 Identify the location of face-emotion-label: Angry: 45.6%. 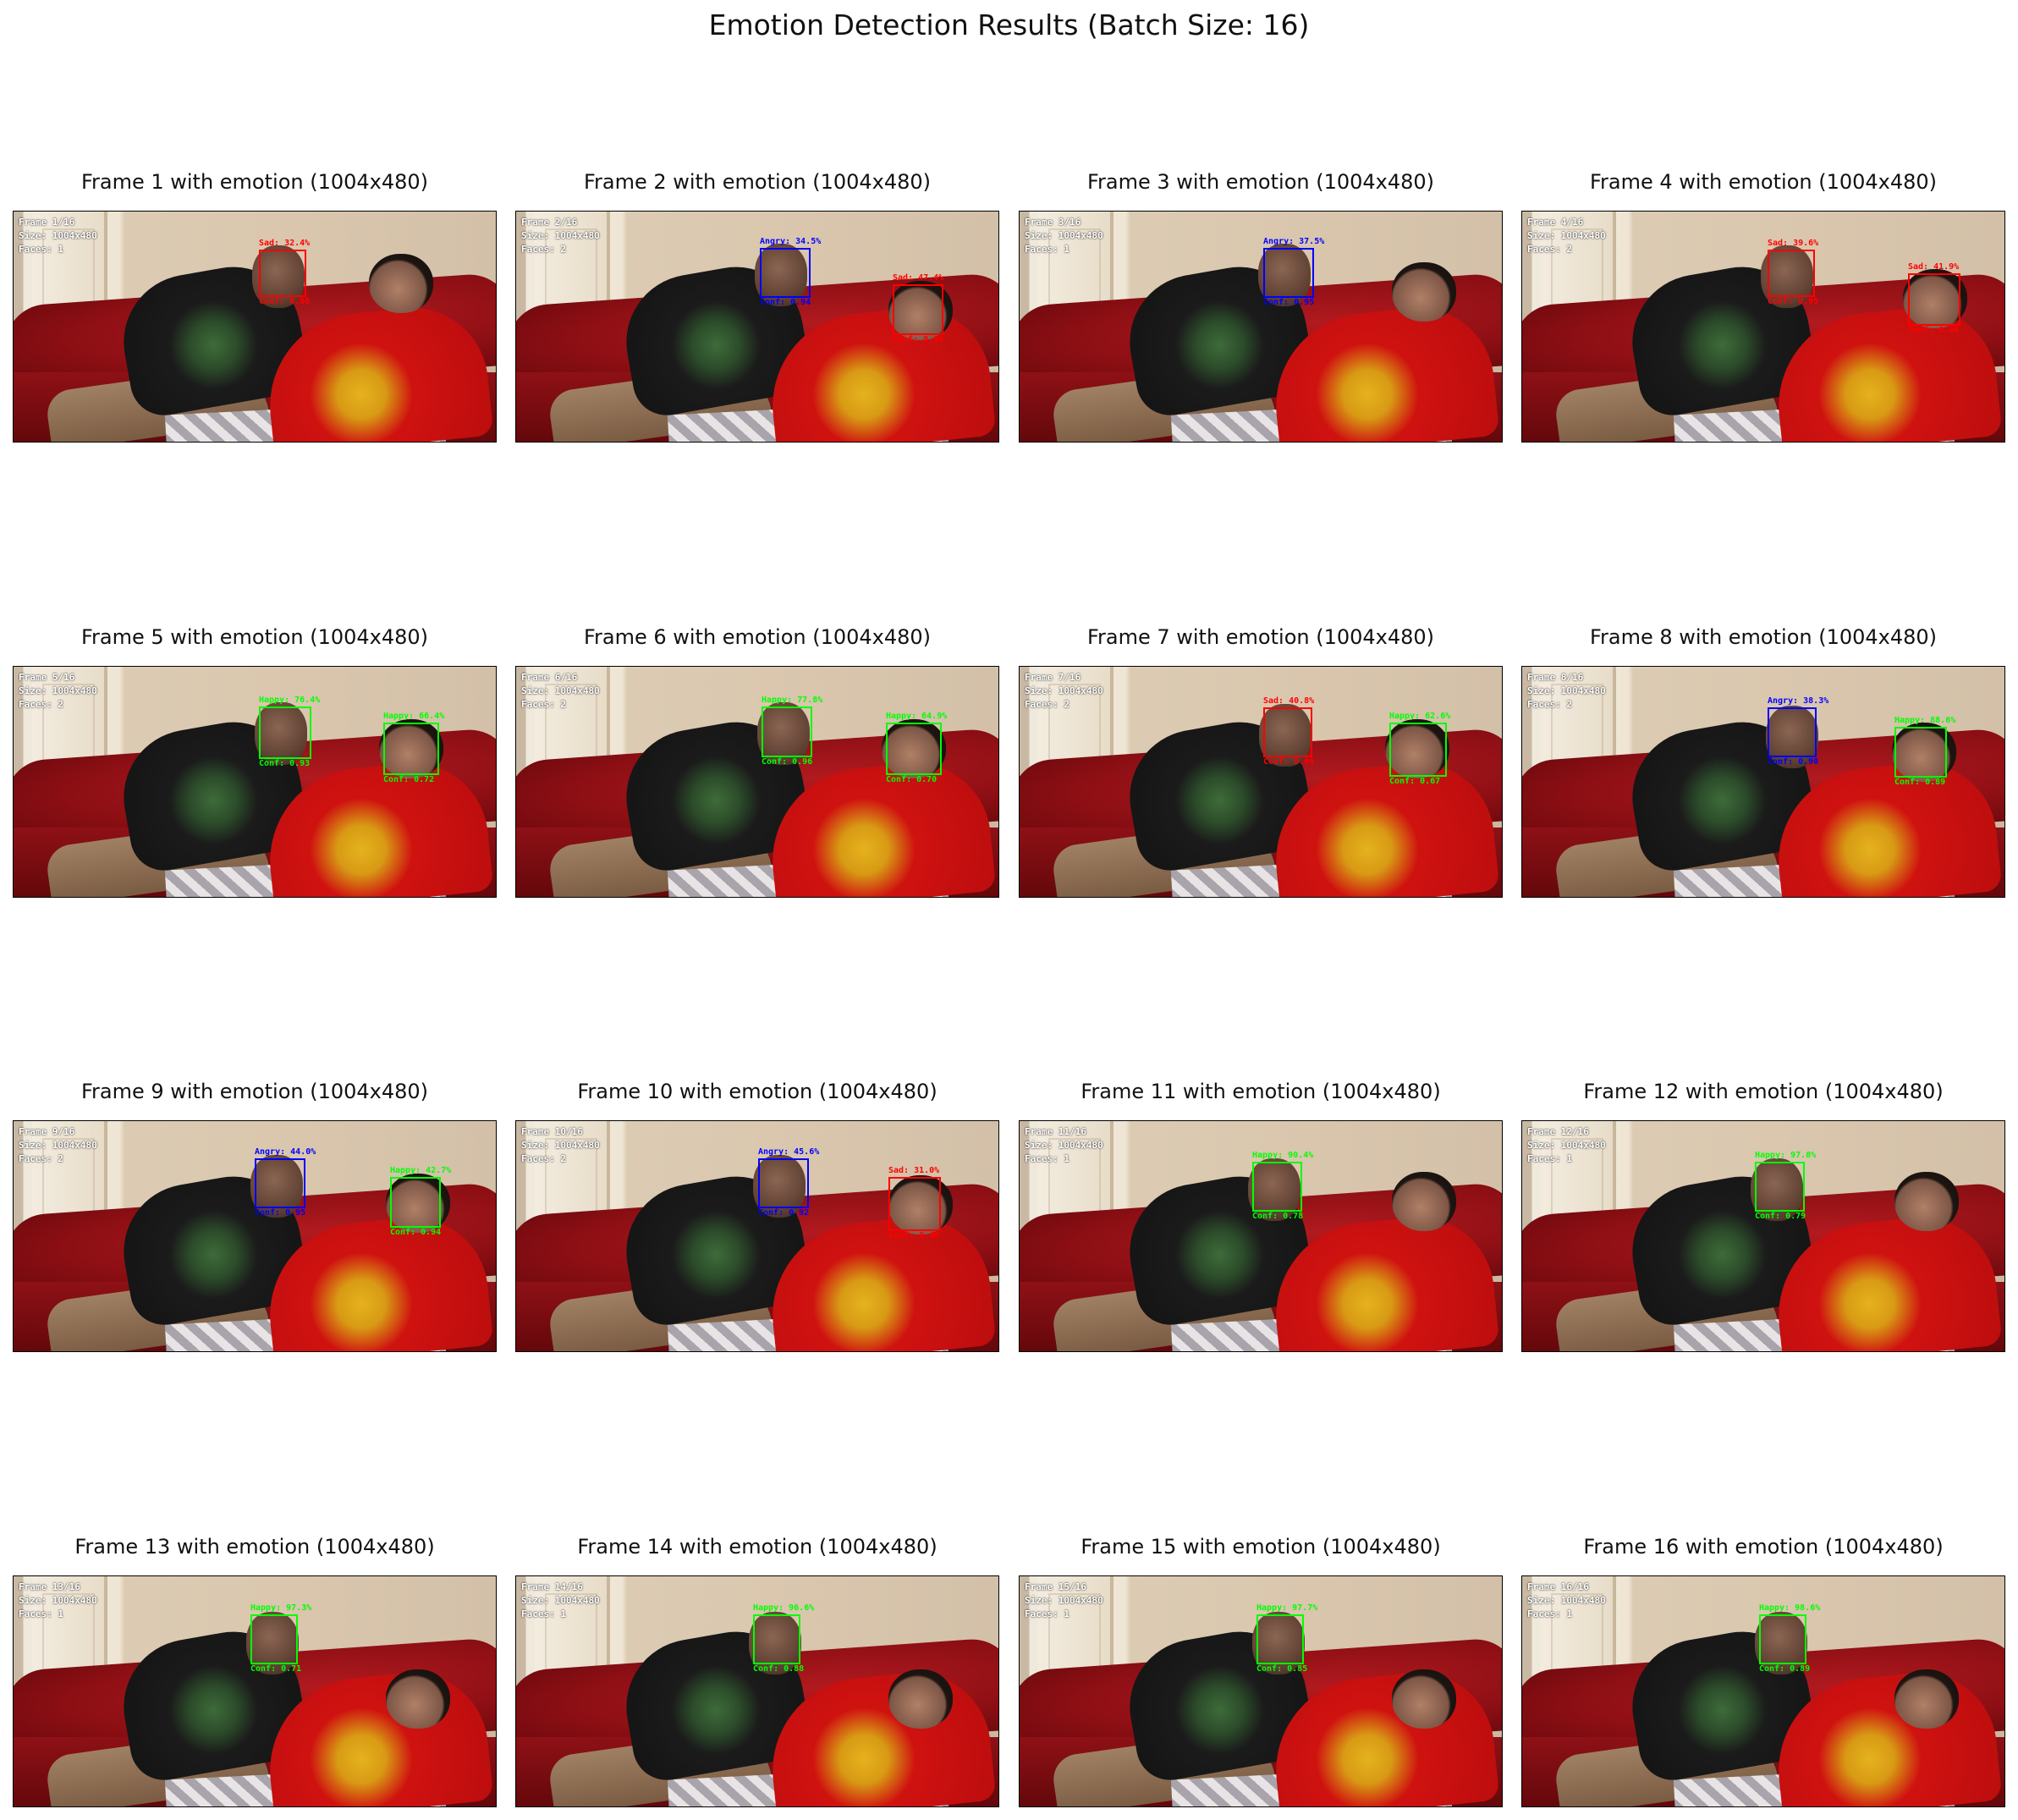
(789, 1152).